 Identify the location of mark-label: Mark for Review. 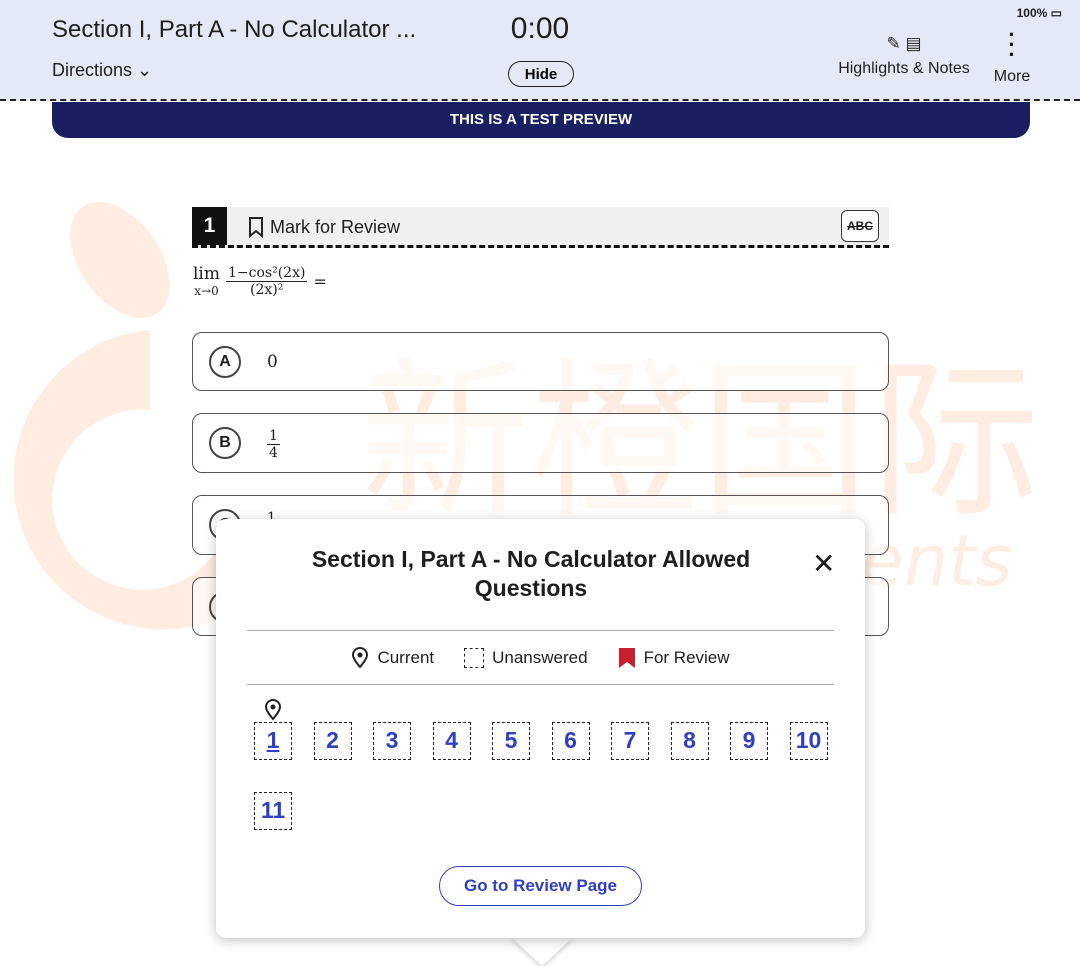
(335, 226).